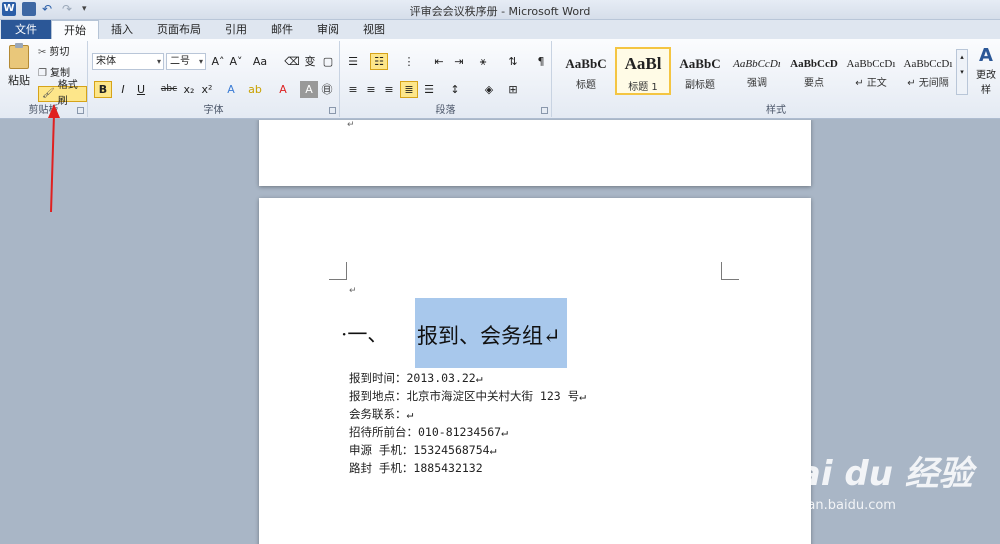 This screenshot has height=544, width=1000. I want to click on font-size-value: 二号, so click(180, 61).